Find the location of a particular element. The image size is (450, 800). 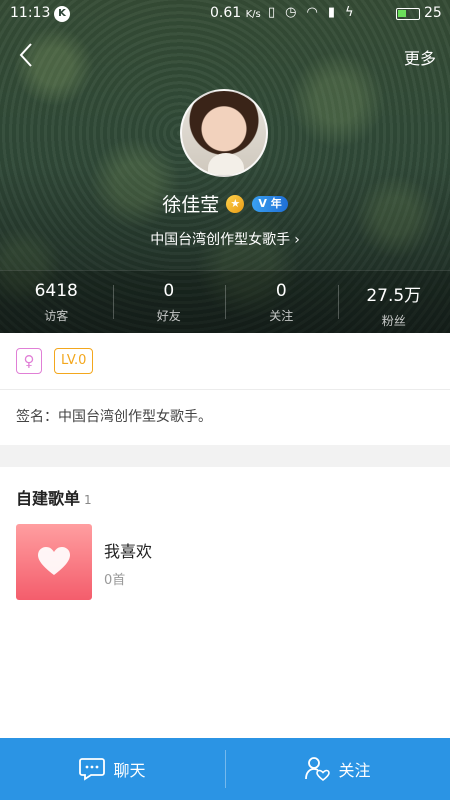

stat-label: 访客 is located at coordinates (56, 316).